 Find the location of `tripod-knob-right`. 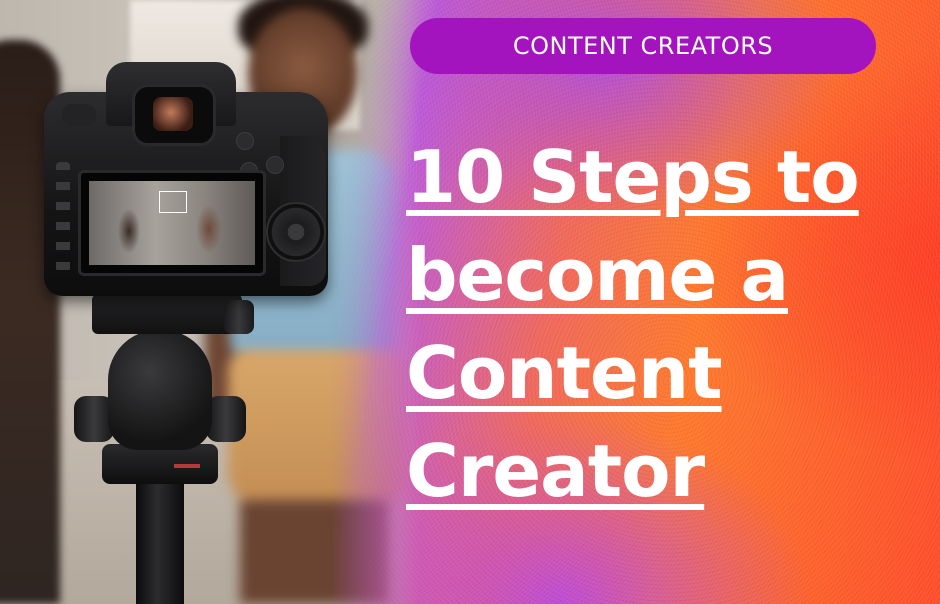

tripod-knob-right is located at coordinates (226, 419).